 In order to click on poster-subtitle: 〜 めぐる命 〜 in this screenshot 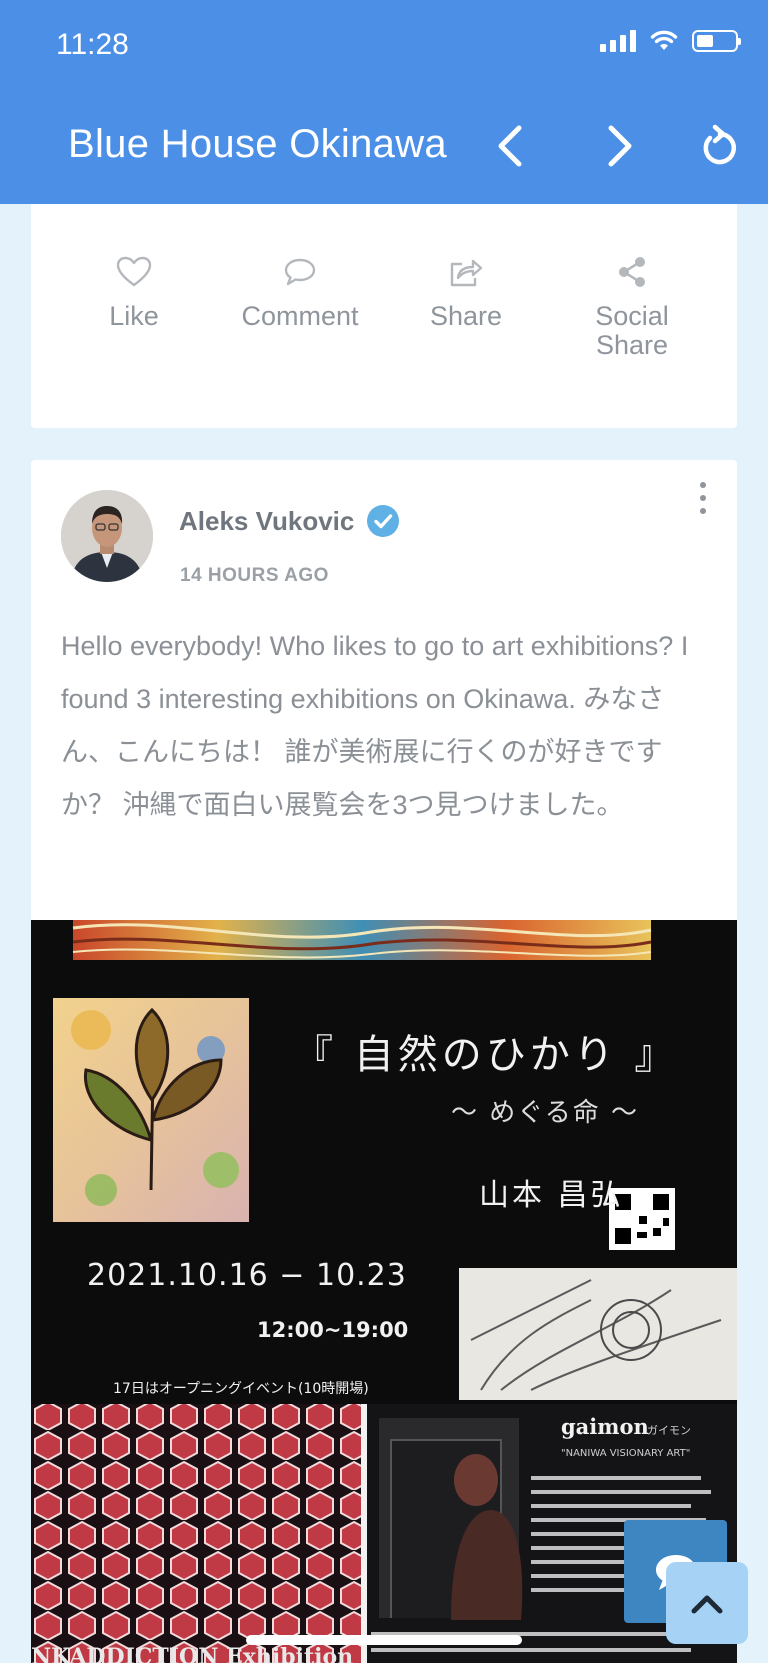, I will do `click(545, 1113)`.